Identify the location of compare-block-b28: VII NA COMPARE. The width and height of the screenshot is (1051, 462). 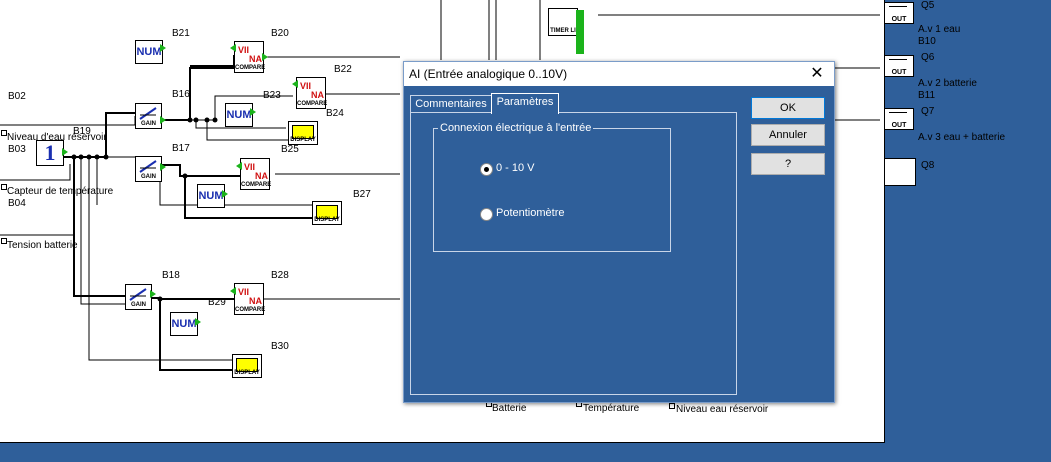
(250, 299).